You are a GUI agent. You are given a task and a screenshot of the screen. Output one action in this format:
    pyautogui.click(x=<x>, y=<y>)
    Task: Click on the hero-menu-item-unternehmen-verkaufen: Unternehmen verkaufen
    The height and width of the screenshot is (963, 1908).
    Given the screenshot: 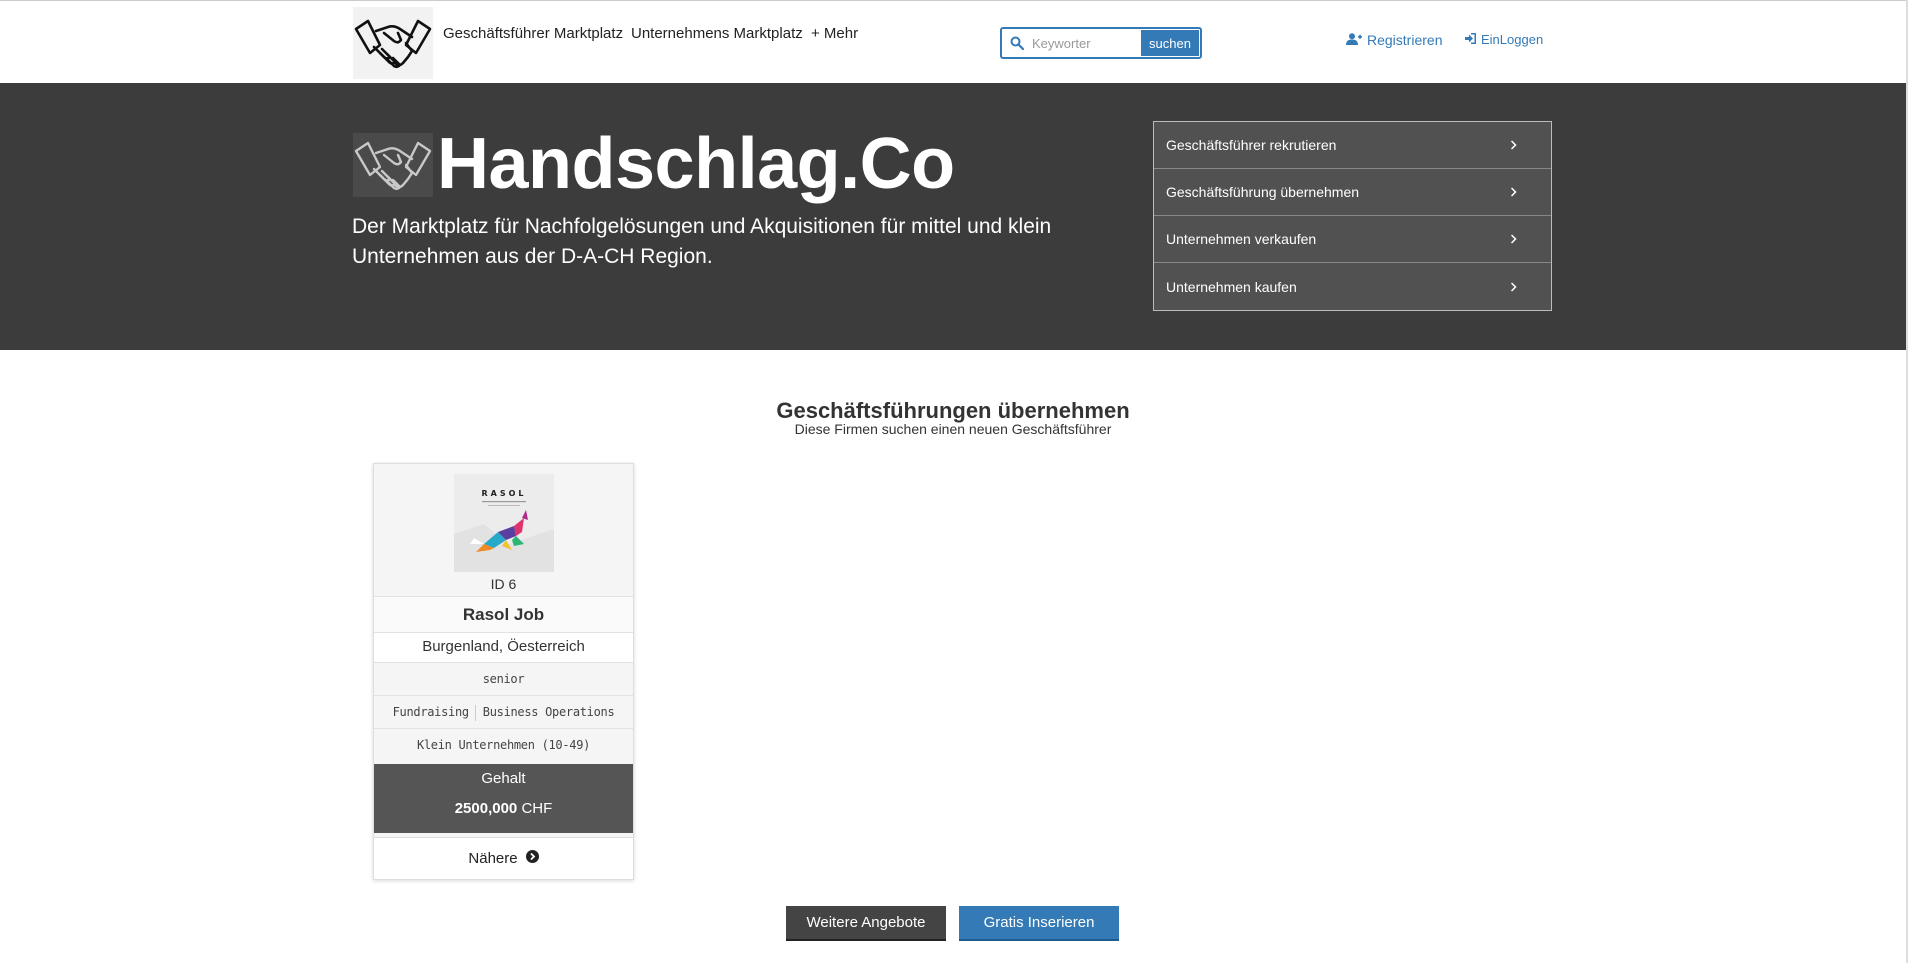 What is the action you would take?
    pyautogui.click(x=1352, y=239)
    